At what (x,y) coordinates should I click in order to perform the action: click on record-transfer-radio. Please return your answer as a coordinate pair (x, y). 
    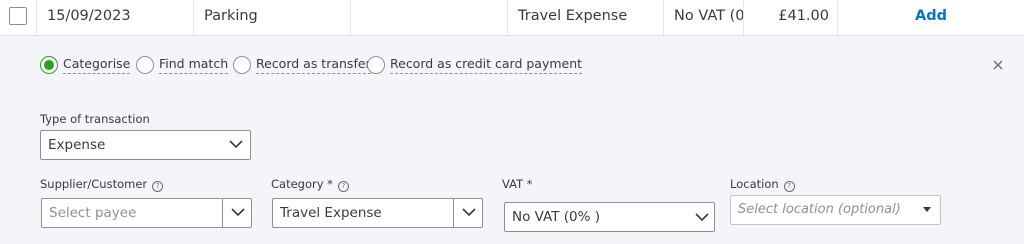
    Looking at the image, I should click on (242, 65).